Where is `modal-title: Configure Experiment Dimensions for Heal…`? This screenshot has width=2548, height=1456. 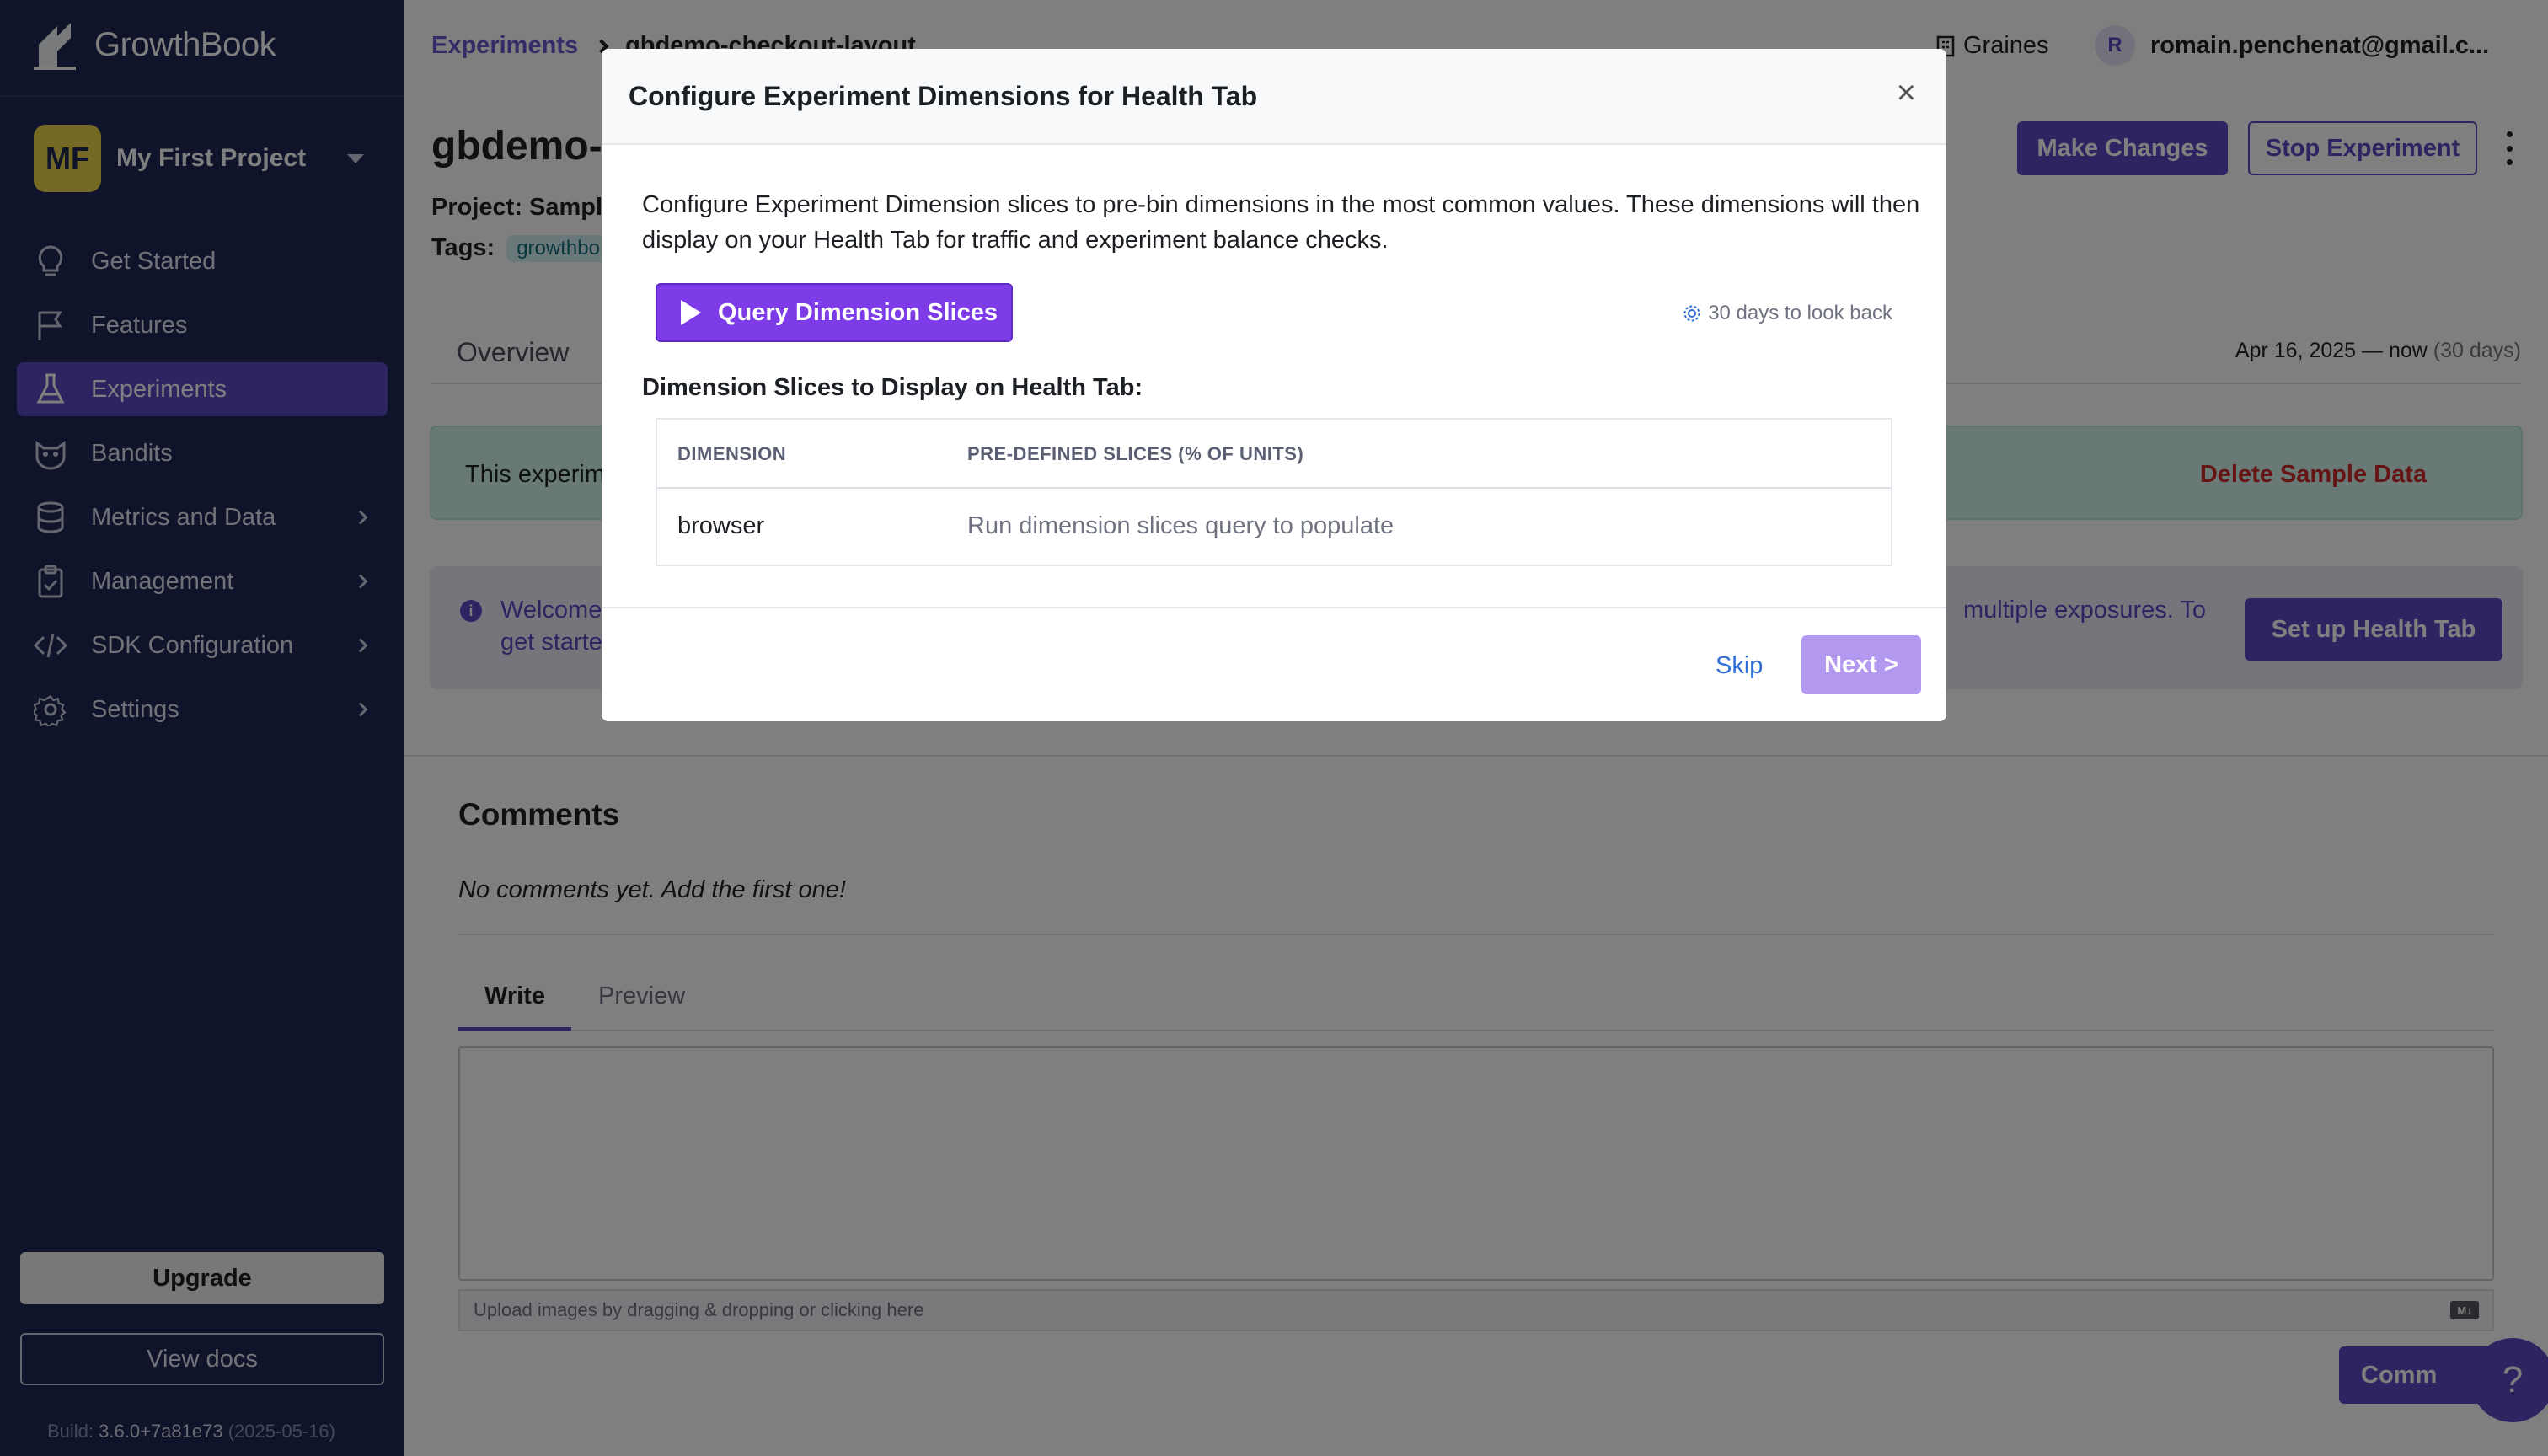
modal-title: Configure Experiment Dimensions for Heal… is located at coordinates (943, 96).